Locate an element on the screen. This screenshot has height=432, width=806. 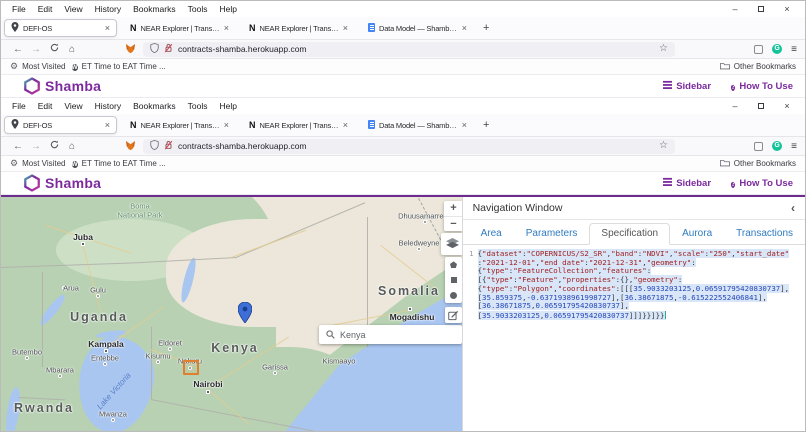
tab-title: NEAR Explorer | Transaction is located at coordinates (180, 125).